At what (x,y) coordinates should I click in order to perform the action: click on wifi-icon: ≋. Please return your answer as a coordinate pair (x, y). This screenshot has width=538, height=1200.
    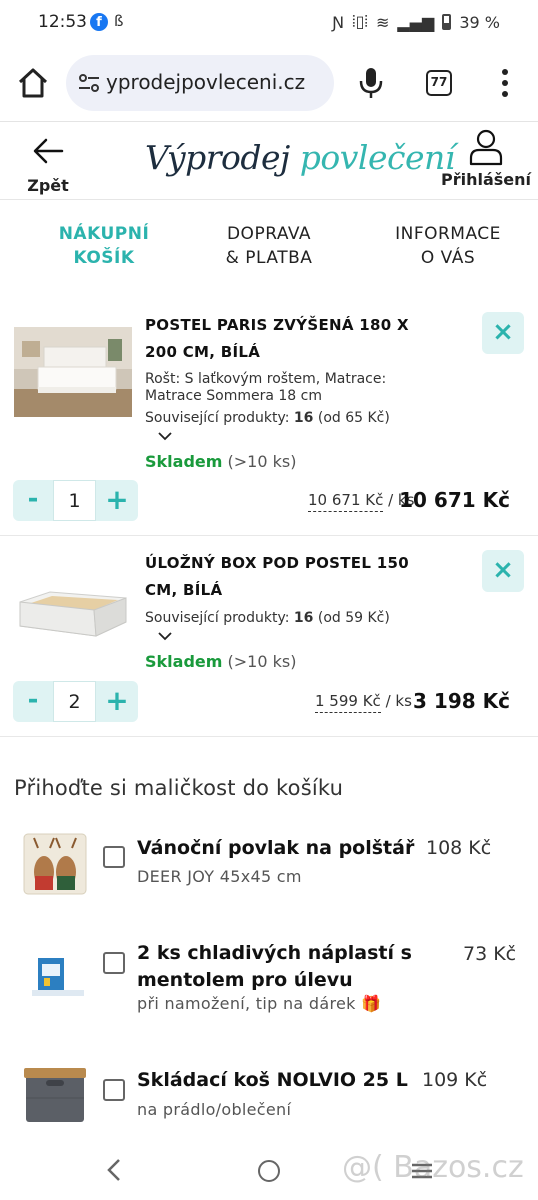
    Looking at the image, I should click on (383, 22).